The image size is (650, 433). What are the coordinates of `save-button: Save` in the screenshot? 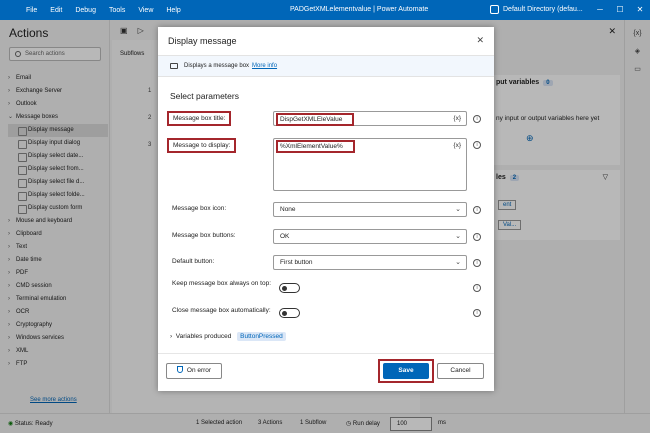 It's located at (406, 371).